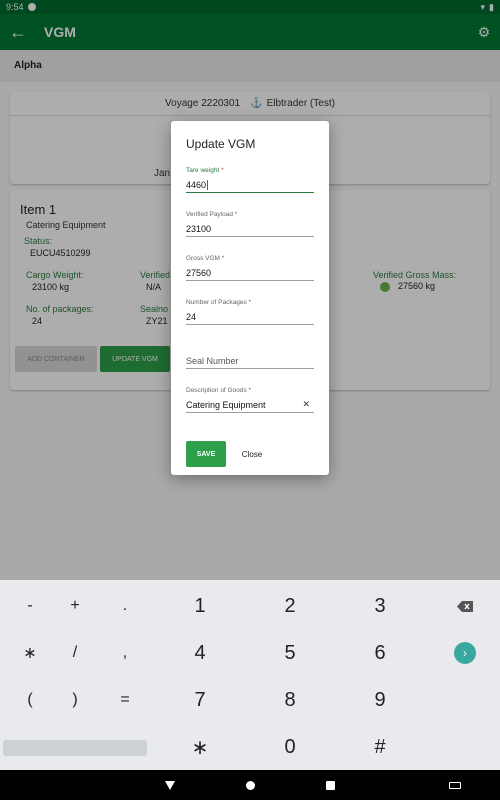 Image resolution: width=500 pixels, height=800 pixels. What do you see at coordinates (212, 214) in the screenshot?
I see `verified-payload-label: Verified Payload *` at bounding box center [212, 214].